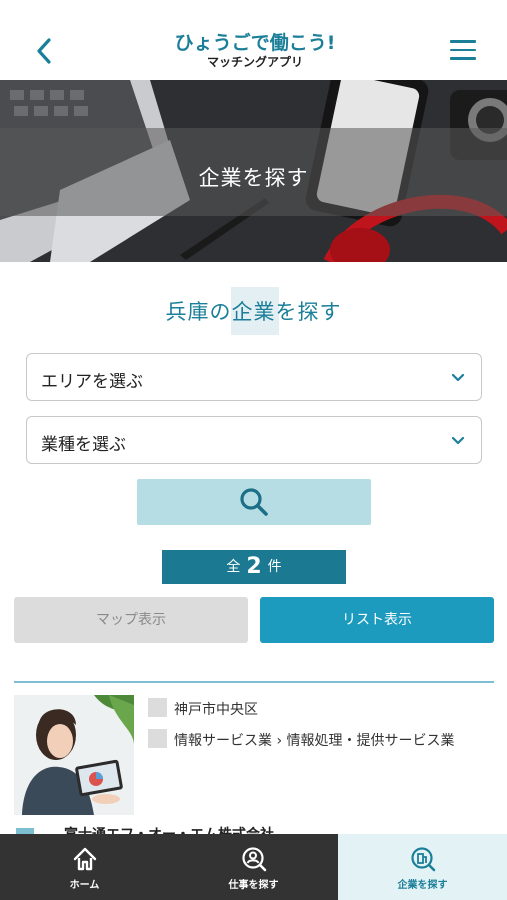  I want to click on nav-item-home: ホーム, so click(84, 867).